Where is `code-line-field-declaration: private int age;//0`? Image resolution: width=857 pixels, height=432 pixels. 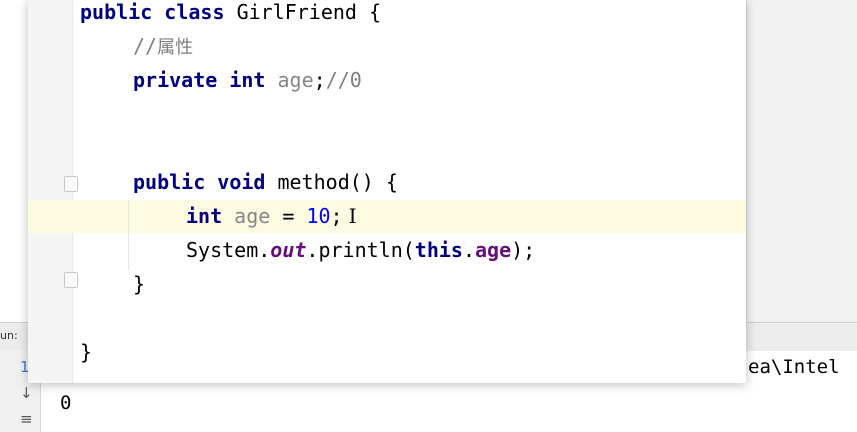
code-line-field-declaration: private int age;//0 is located at coordinates (247, 80).